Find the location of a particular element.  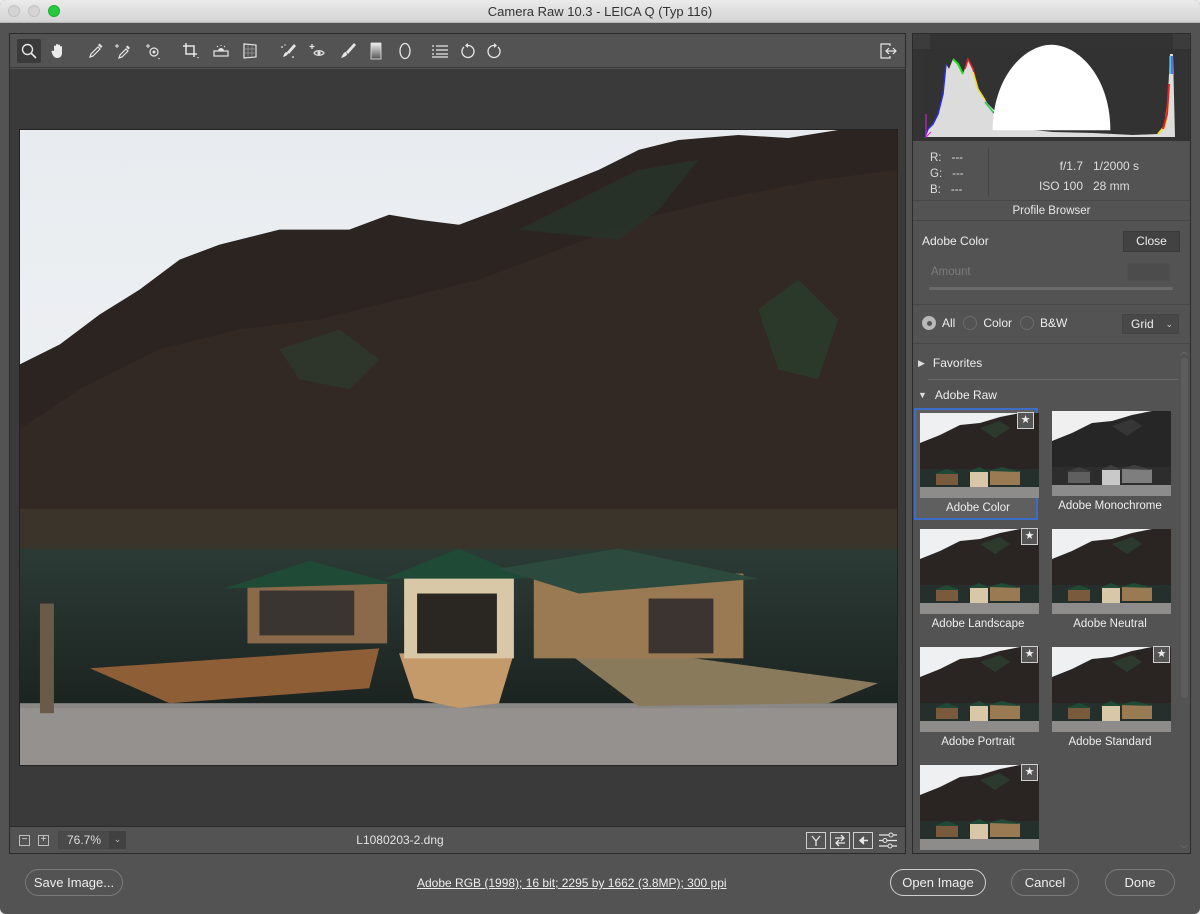

amount-label: Amount is located at coordinates (951, 272).